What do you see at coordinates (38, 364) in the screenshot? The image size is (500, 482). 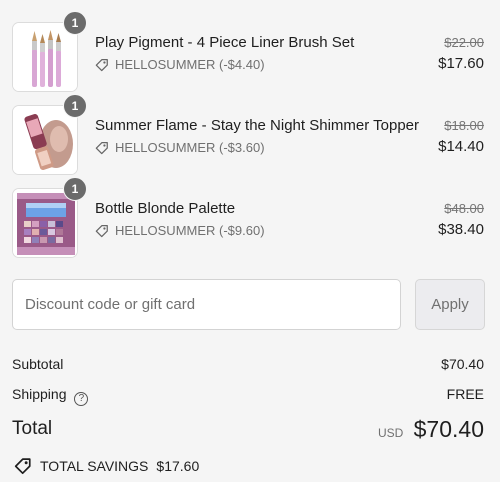 I see `subtotal-label: Subtotal` at bounding box center [38, 364].